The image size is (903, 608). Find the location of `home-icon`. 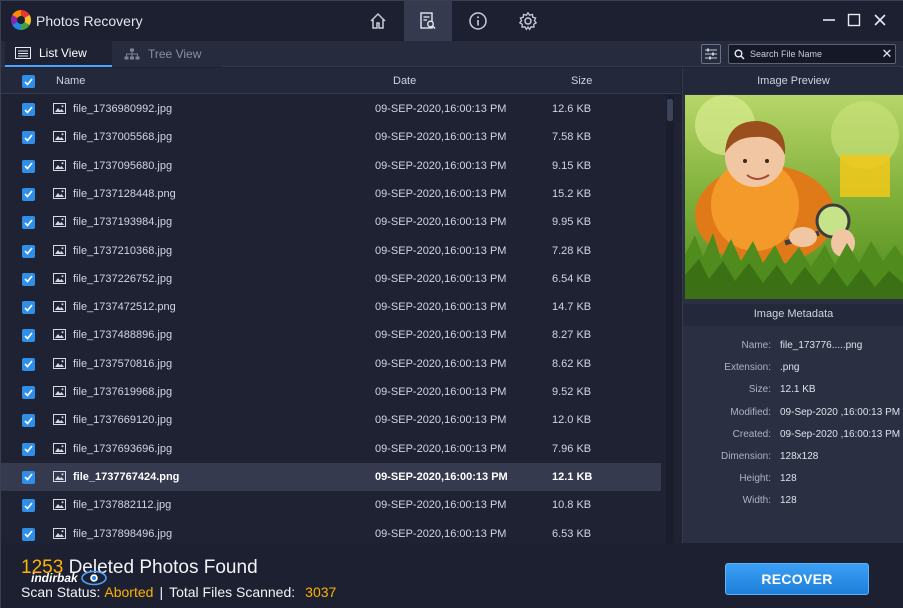

home-icon is located at coordinates (378, 20).